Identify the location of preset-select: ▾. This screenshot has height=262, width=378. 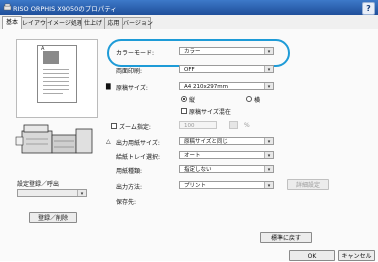
(52, 193).